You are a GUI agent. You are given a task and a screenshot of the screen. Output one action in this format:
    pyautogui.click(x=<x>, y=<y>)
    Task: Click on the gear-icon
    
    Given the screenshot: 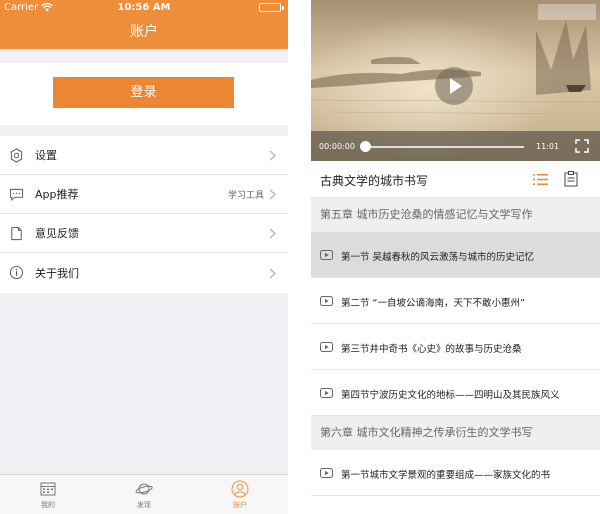 What is the action you would take?
    pyautogui.click(x=16, y=155)
    